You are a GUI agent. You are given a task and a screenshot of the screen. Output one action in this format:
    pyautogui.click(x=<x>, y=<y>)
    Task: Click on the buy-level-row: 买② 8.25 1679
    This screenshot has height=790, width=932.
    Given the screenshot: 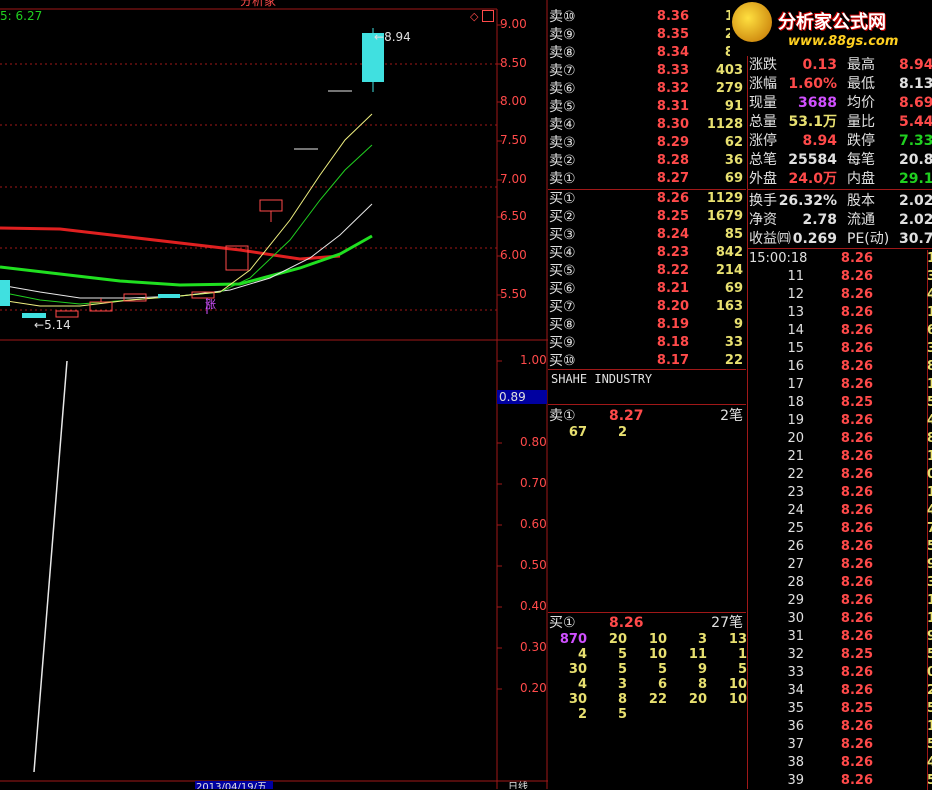 What is the action you would take?
    pyautogui.click(x=648, y=217)
    